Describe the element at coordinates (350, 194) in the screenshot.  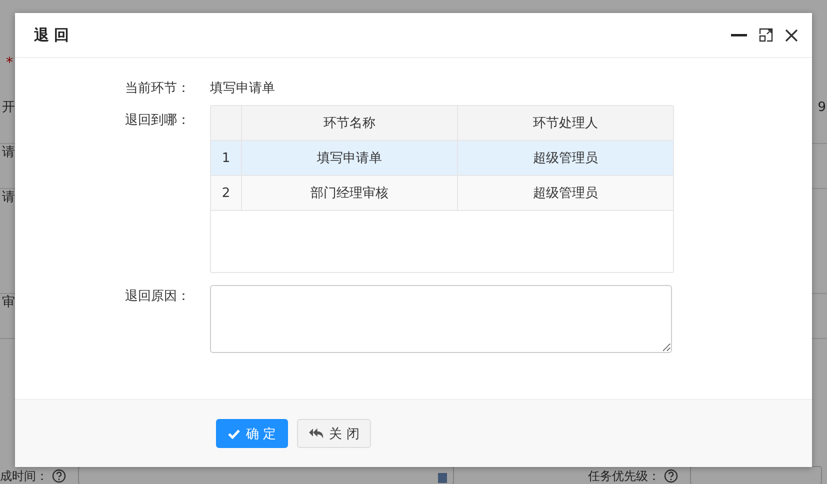
I see `table-cell-text: 部门经理审核` at that location.